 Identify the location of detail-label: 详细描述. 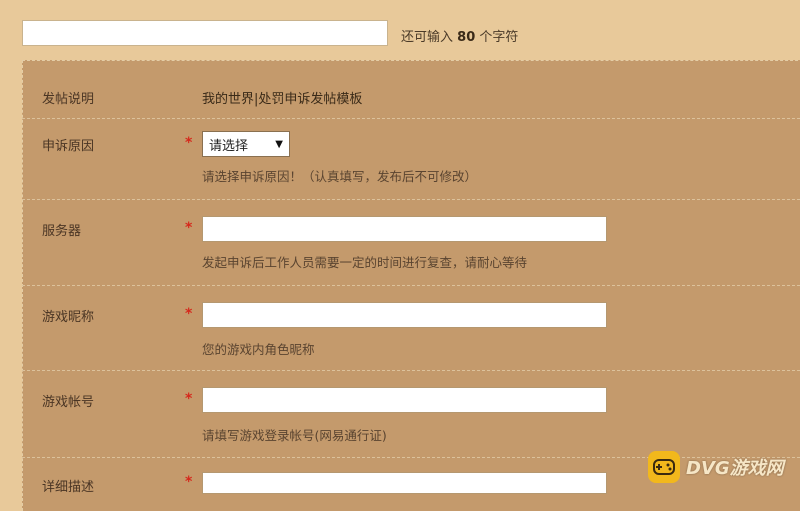
(68, 487).